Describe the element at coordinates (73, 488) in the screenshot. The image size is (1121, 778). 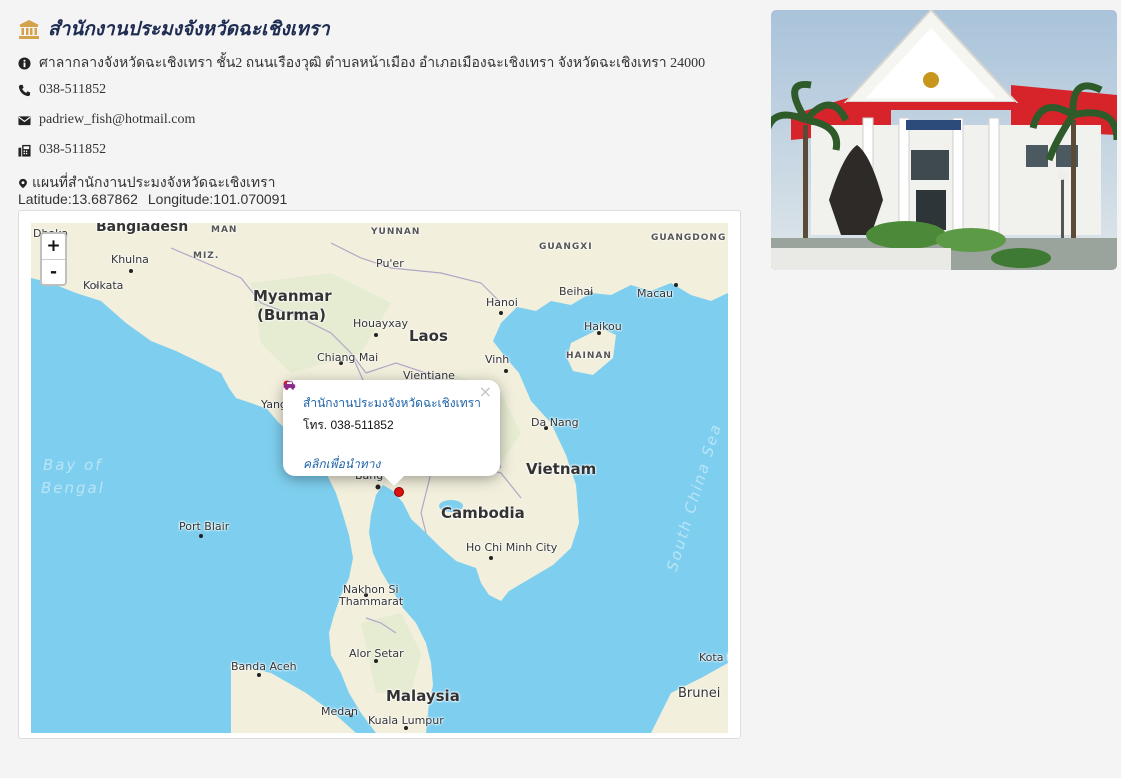
I see `label-bengal: Bengal` at that location.